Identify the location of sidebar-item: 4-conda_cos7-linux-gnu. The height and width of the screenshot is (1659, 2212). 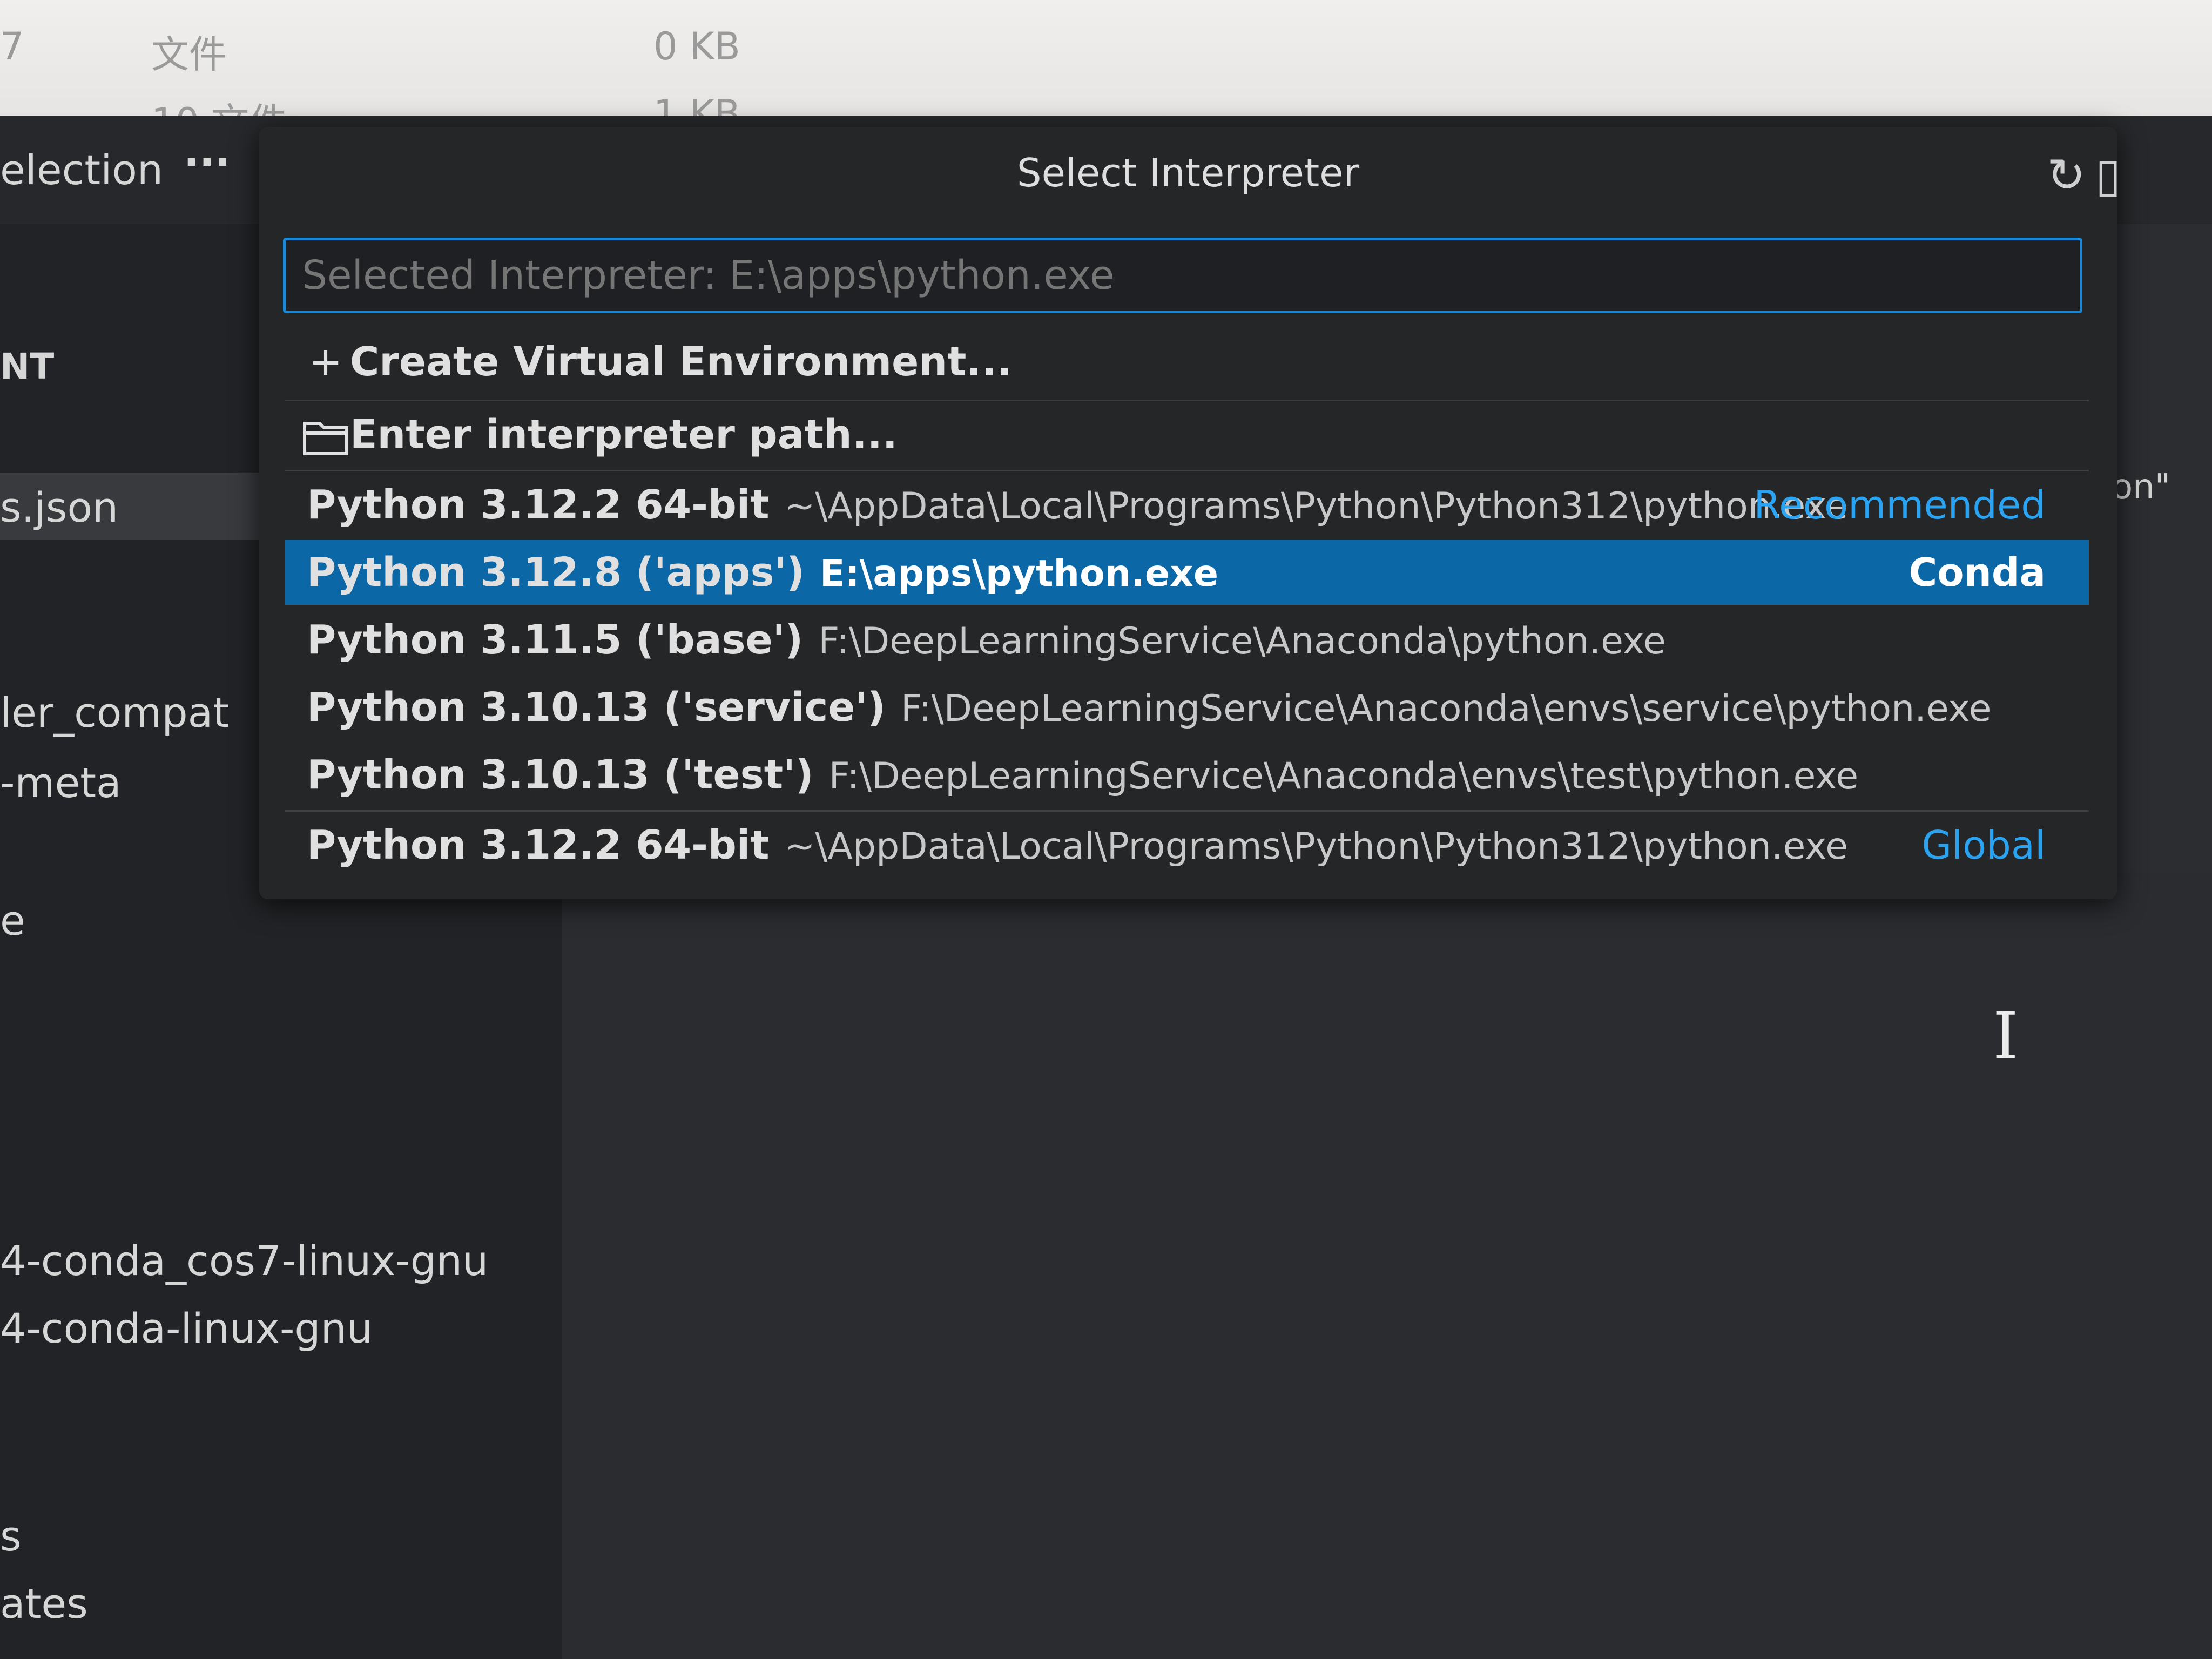
(244, 1261).